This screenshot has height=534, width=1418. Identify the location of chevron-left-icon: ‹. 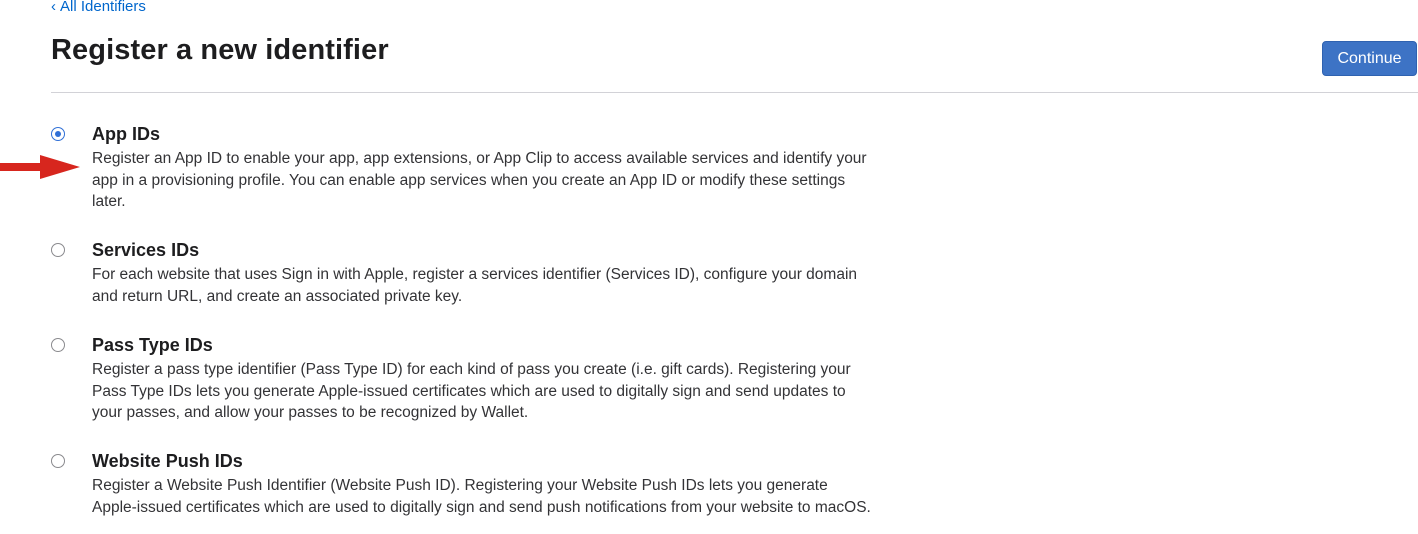
(53, 7).